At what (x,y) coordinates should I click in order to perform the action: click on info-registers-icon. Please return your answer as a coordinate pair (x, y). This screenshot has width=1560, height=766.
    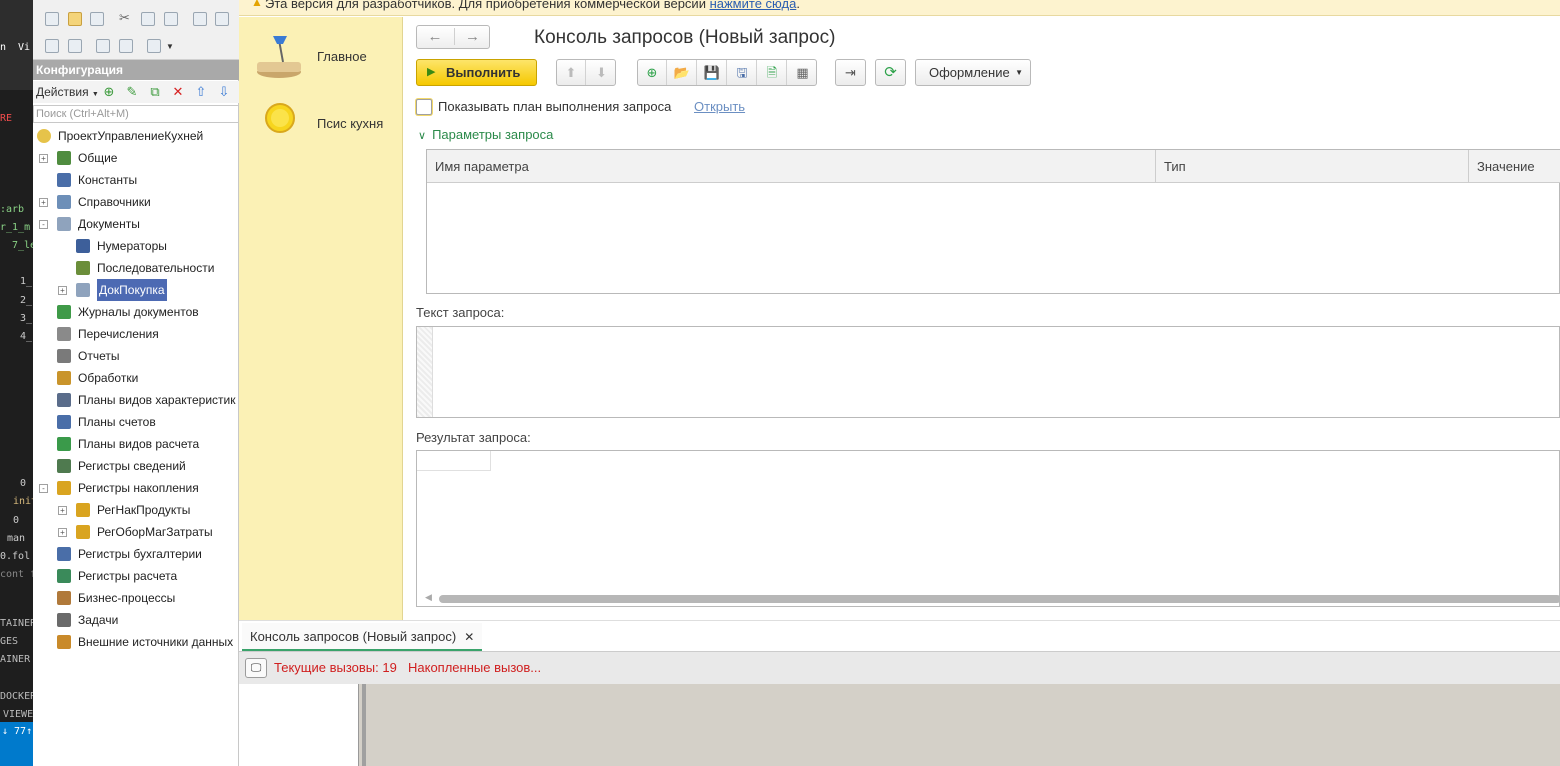
    Looking at the image, I should click on (64, 466).